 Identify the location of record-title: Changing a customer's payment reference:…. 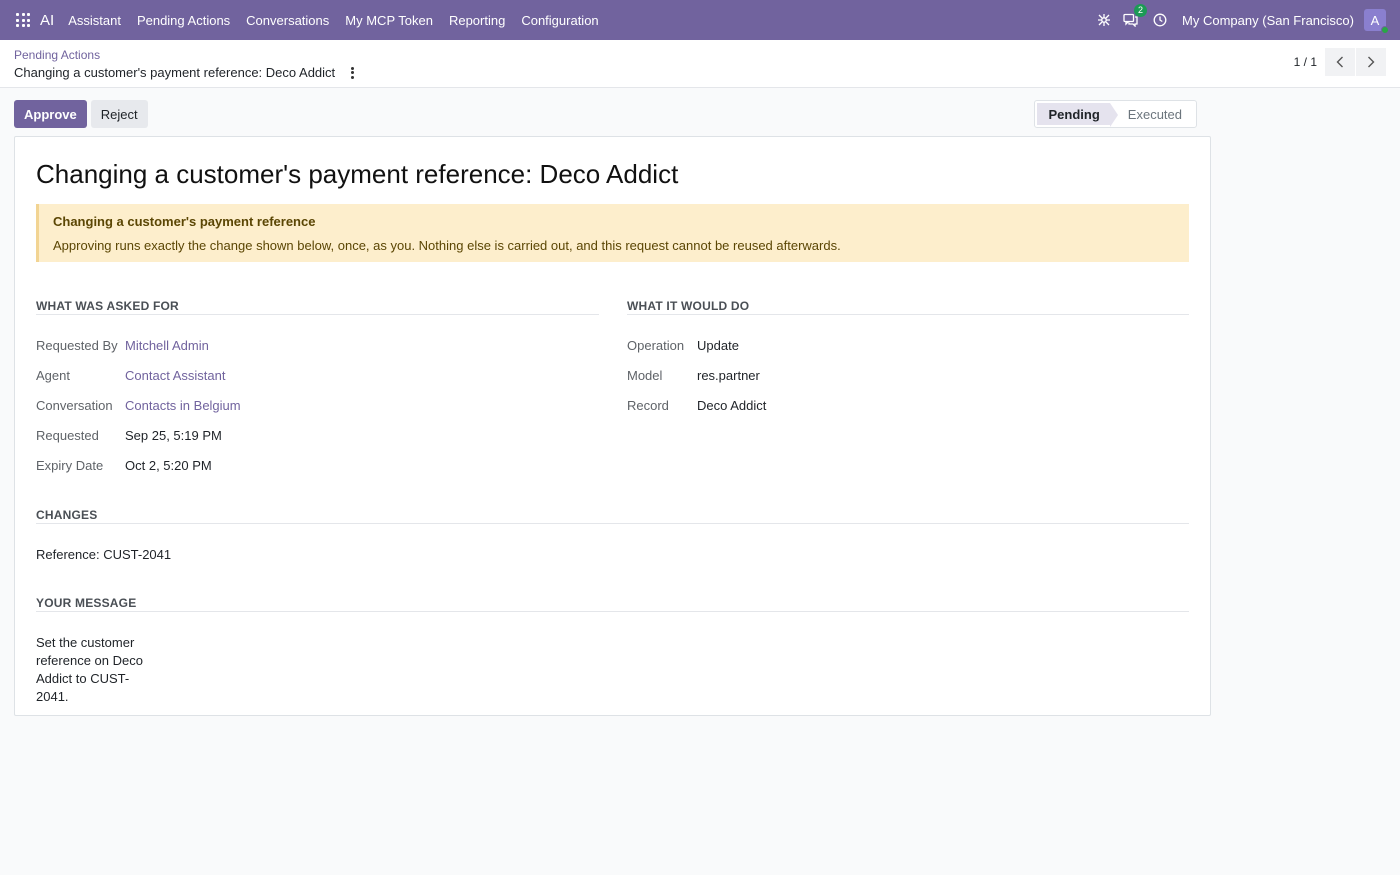
(357, 174).